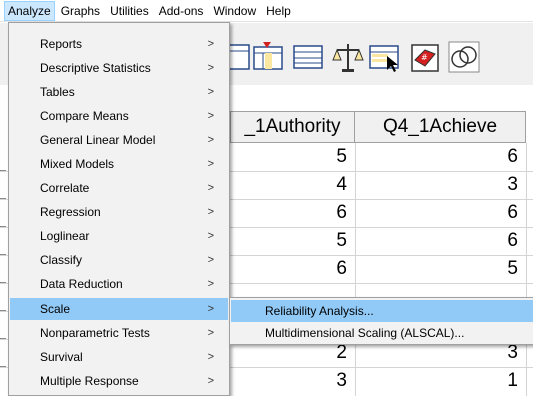 The width and height of the screenshot is (533, 396). What do you see at coordinates (181, 11) in the screenshot?
I see `menu-add-ons: Add-ons` at bounding box center [181, 11].